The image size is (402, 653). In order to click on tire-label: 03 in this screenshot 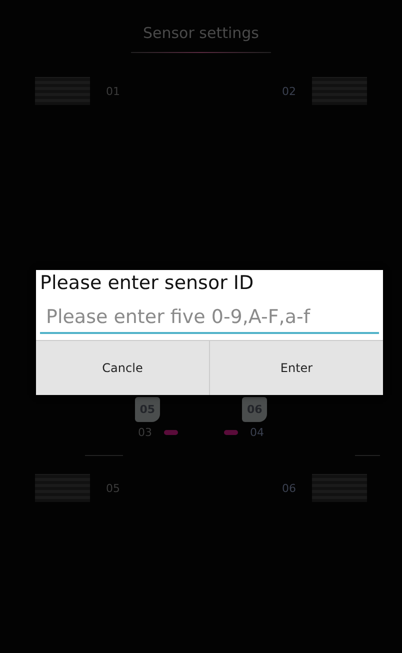, I will do `click(145, 432)`.